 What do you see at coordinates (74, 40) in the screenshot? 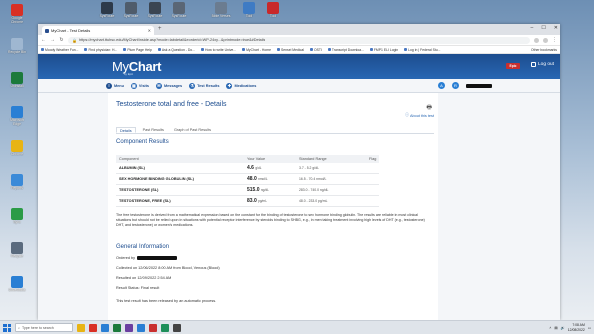
I see `lock-icon: 🔒` at bounding box center [74, 40].